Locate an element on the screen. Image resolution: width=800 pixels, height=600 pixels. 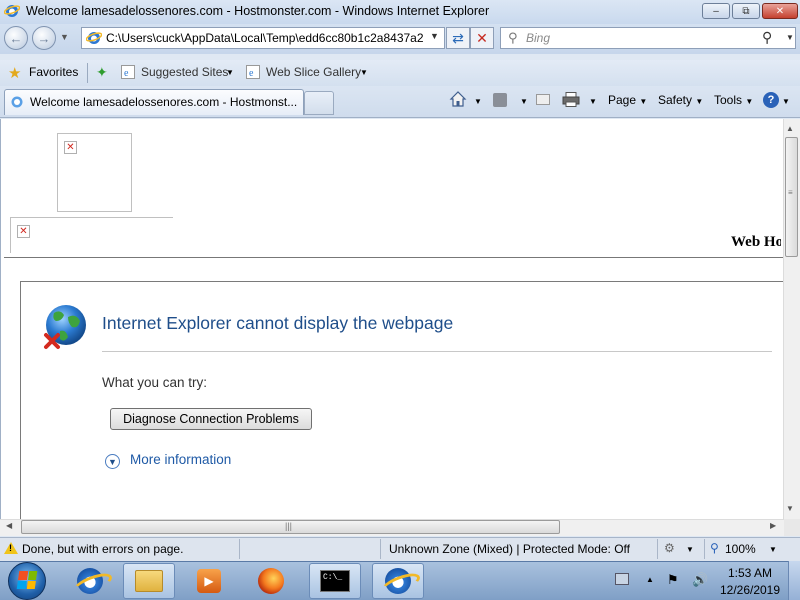
taskbar-internet-explorer-active is located at coordinates (398, 581).